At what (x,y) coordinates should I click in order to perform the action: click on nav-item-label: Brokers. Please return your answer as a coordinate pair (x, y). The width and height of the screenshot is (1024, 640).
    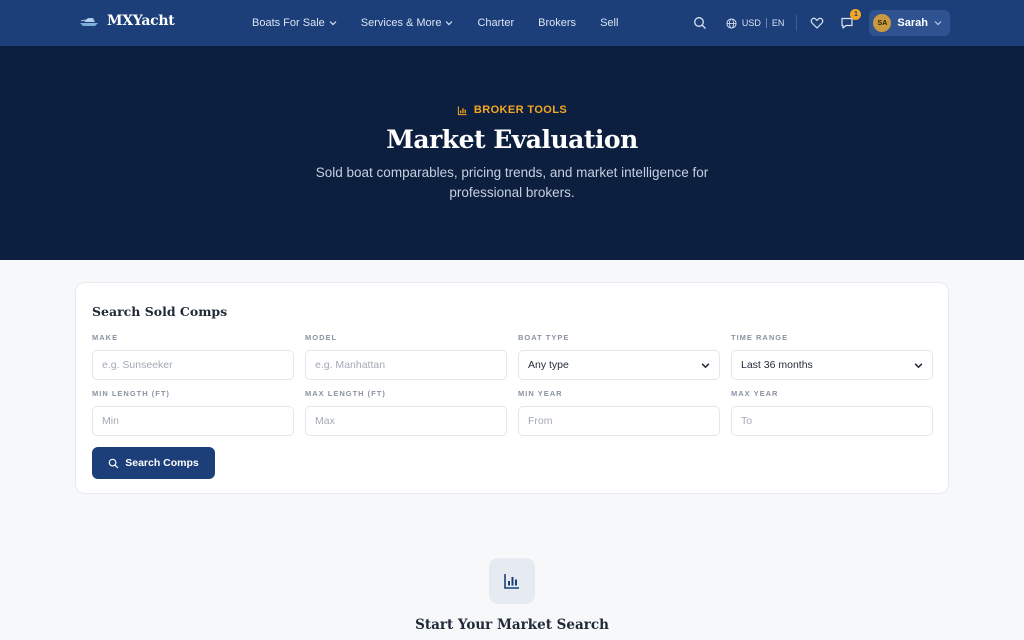
    Looking at the image, I should click on (557, 23).